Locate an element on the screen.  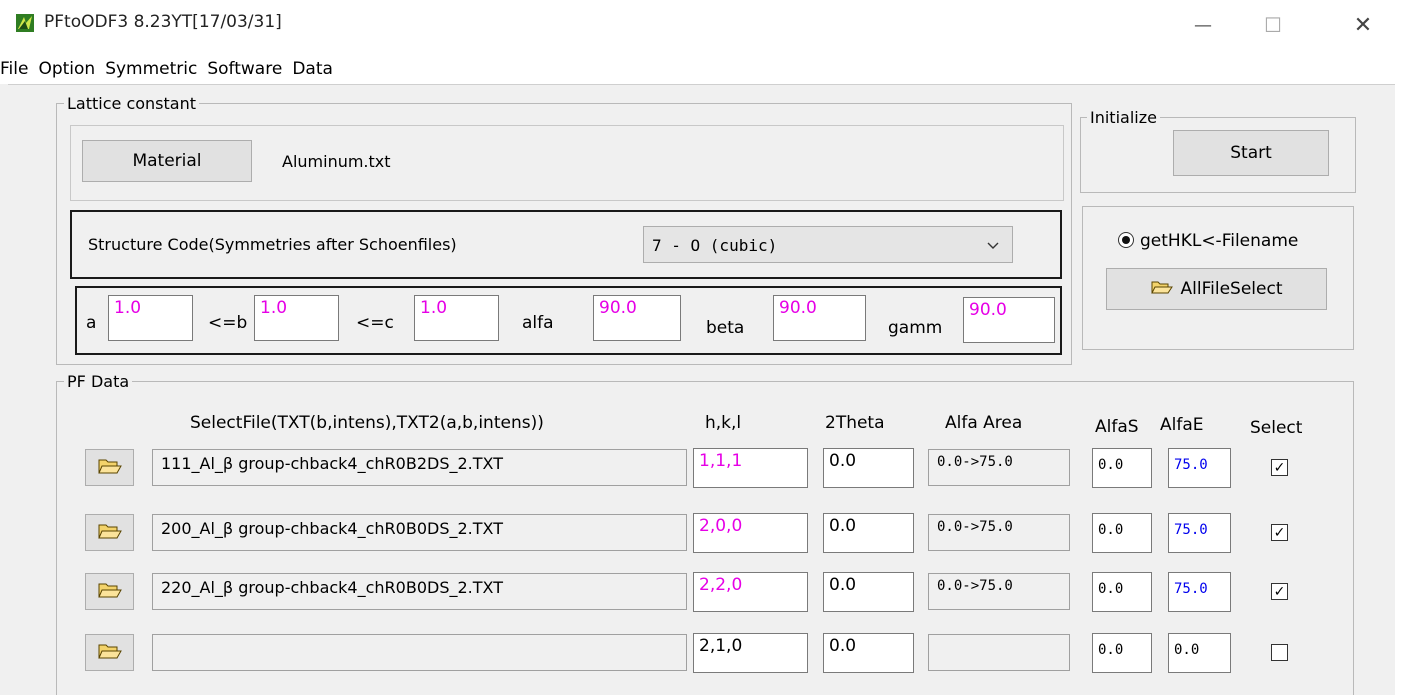
beta-label: beta is located at coordinates (725, 328).